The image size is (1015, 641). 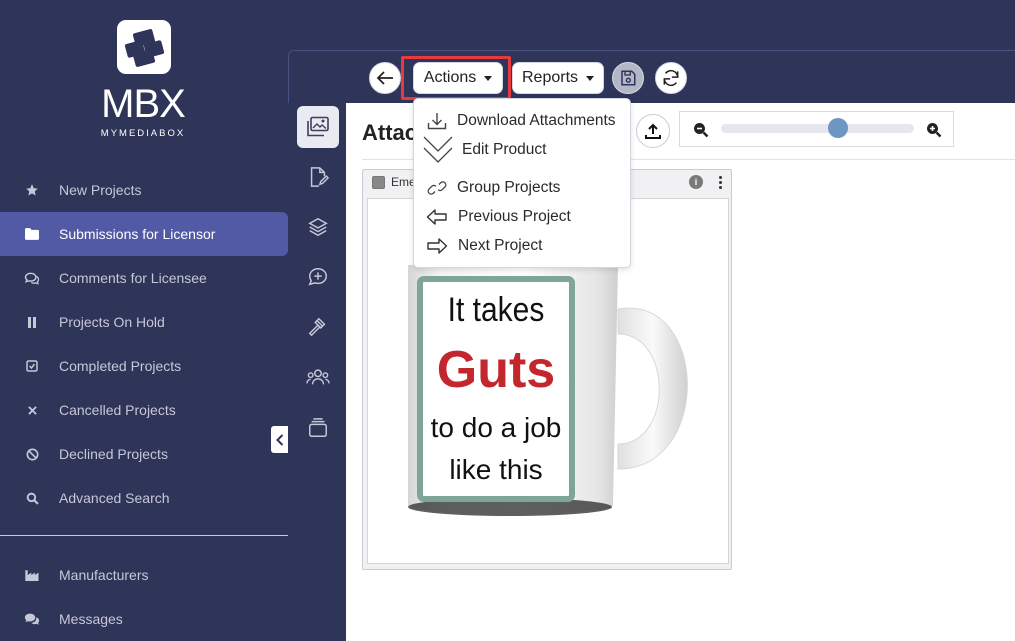 What do you see at coordinates (144, 619) in the screenshot?
I see `sidebar-item-messages: Messages` at bounding box center [144, 619].